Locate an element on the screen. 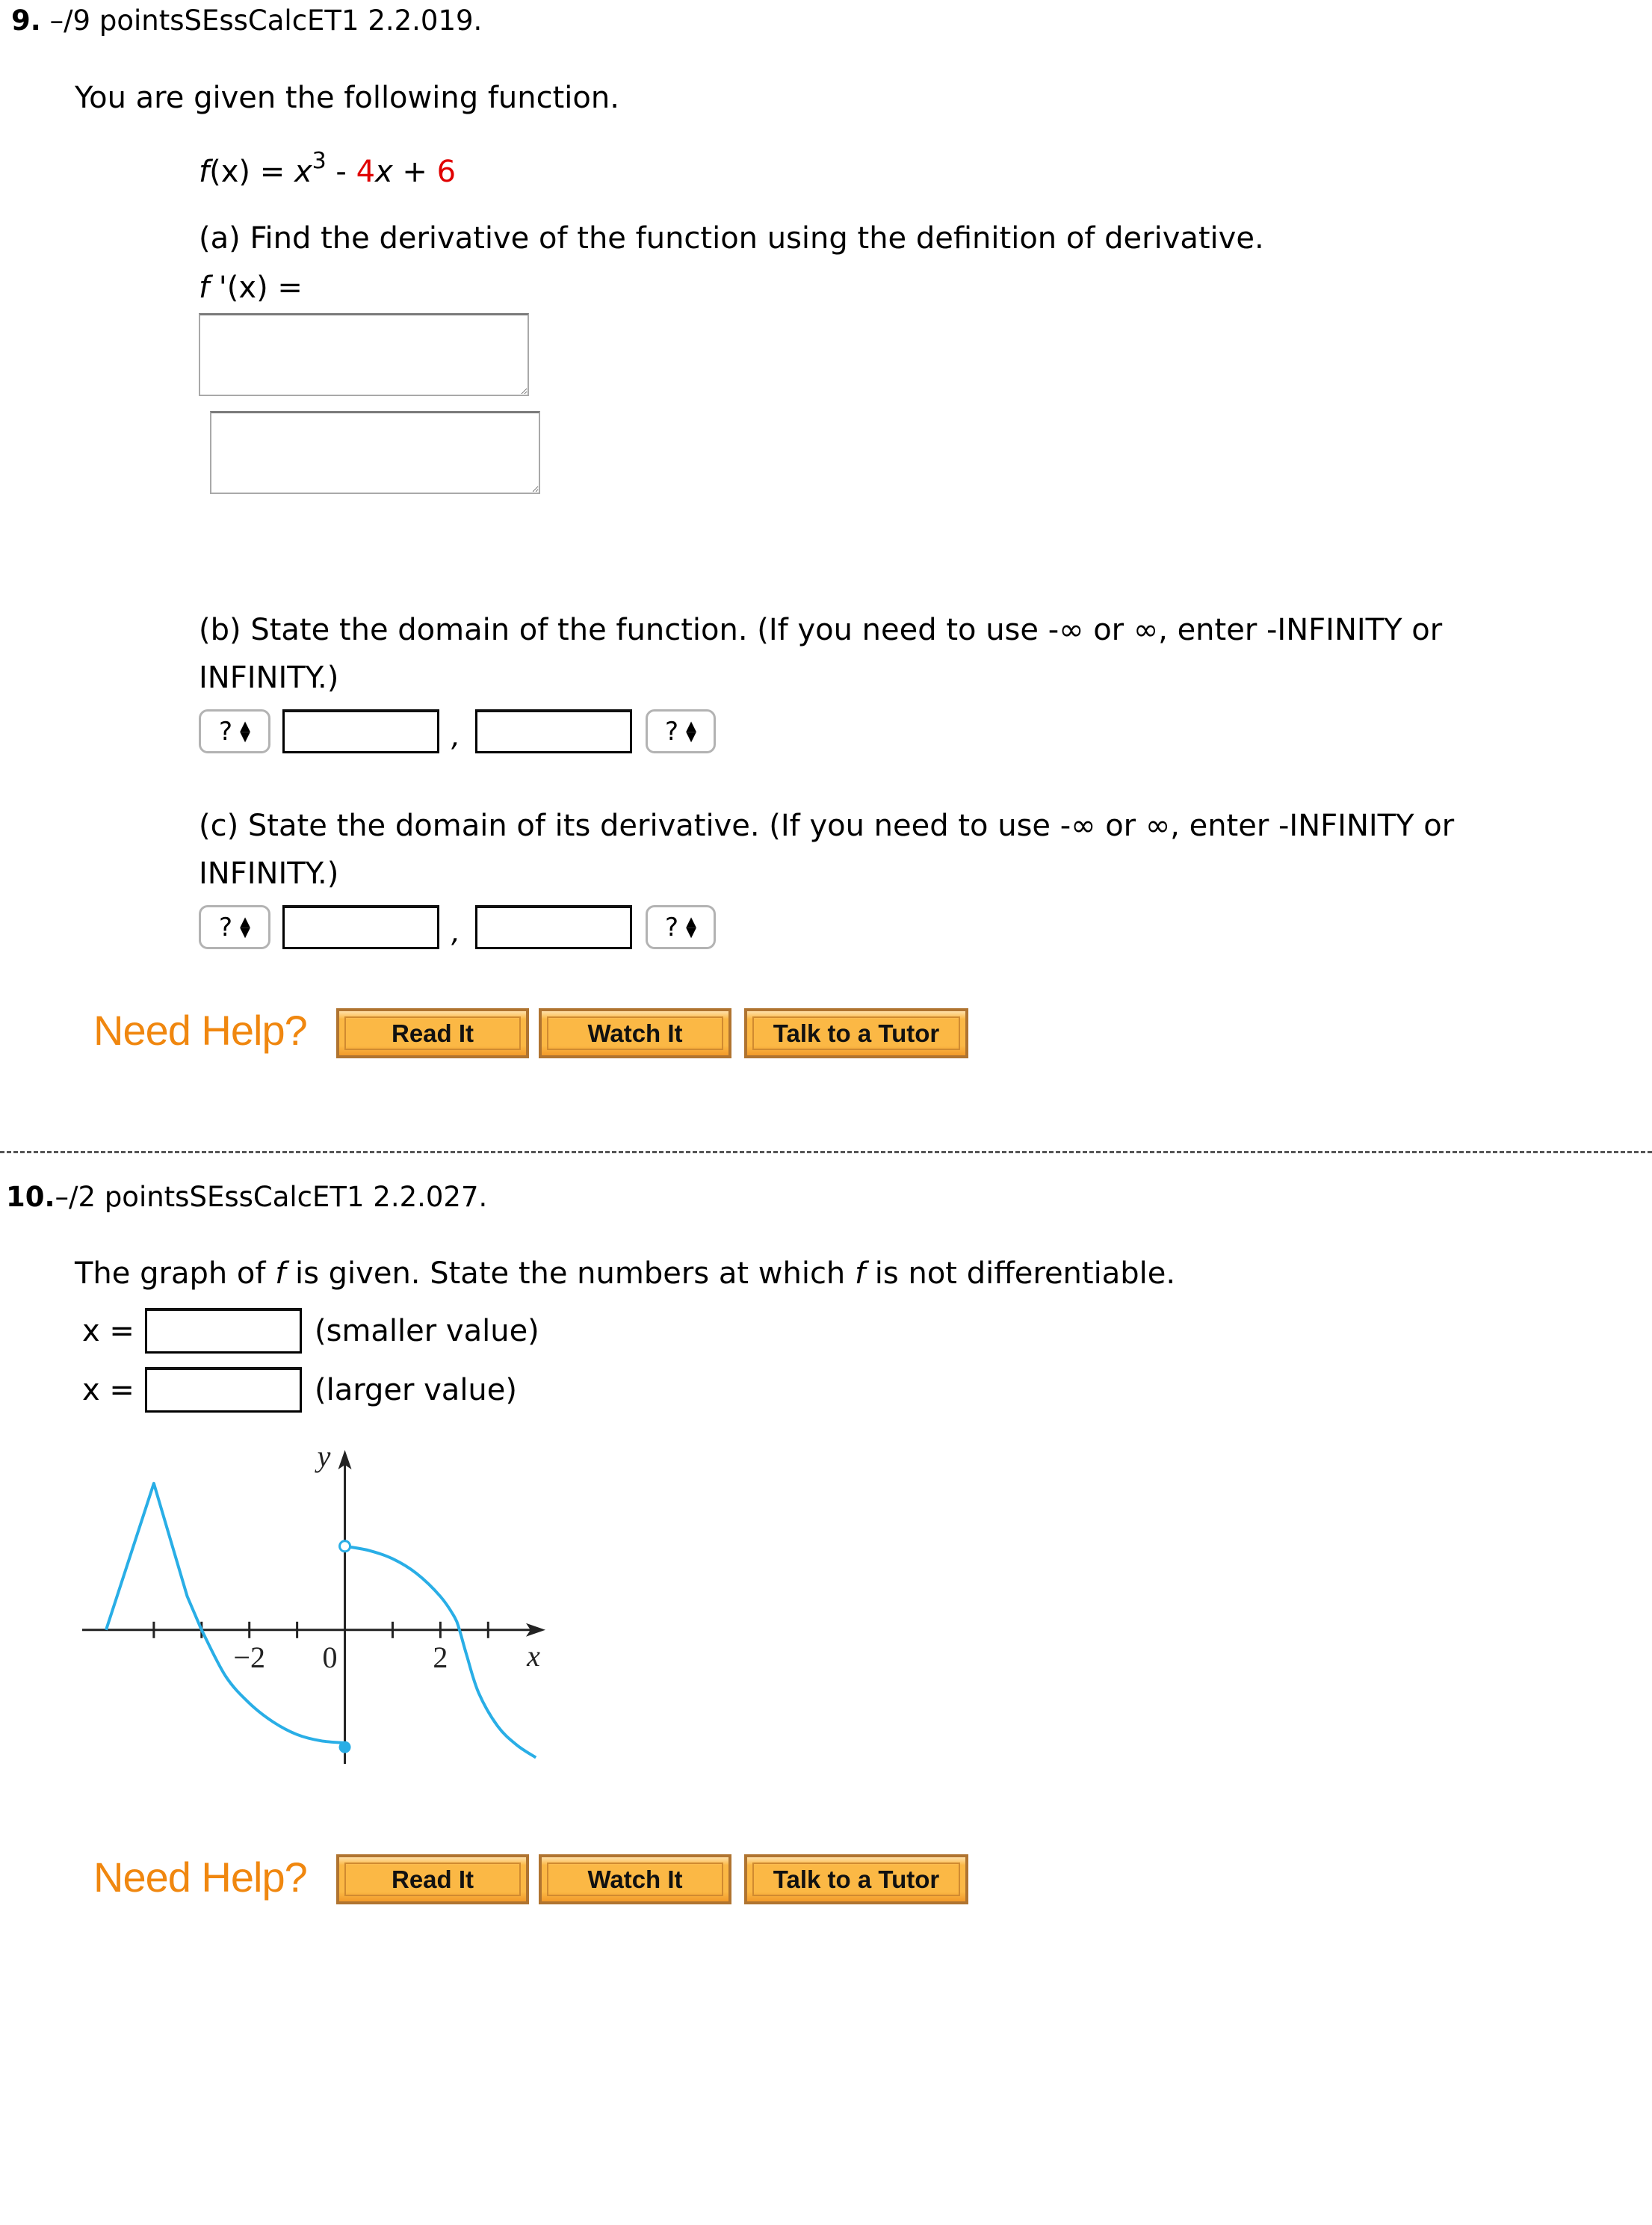 The width and height of the screenshot is (1652, 2225). fn-plus: + is located at coordinates (414, 172).